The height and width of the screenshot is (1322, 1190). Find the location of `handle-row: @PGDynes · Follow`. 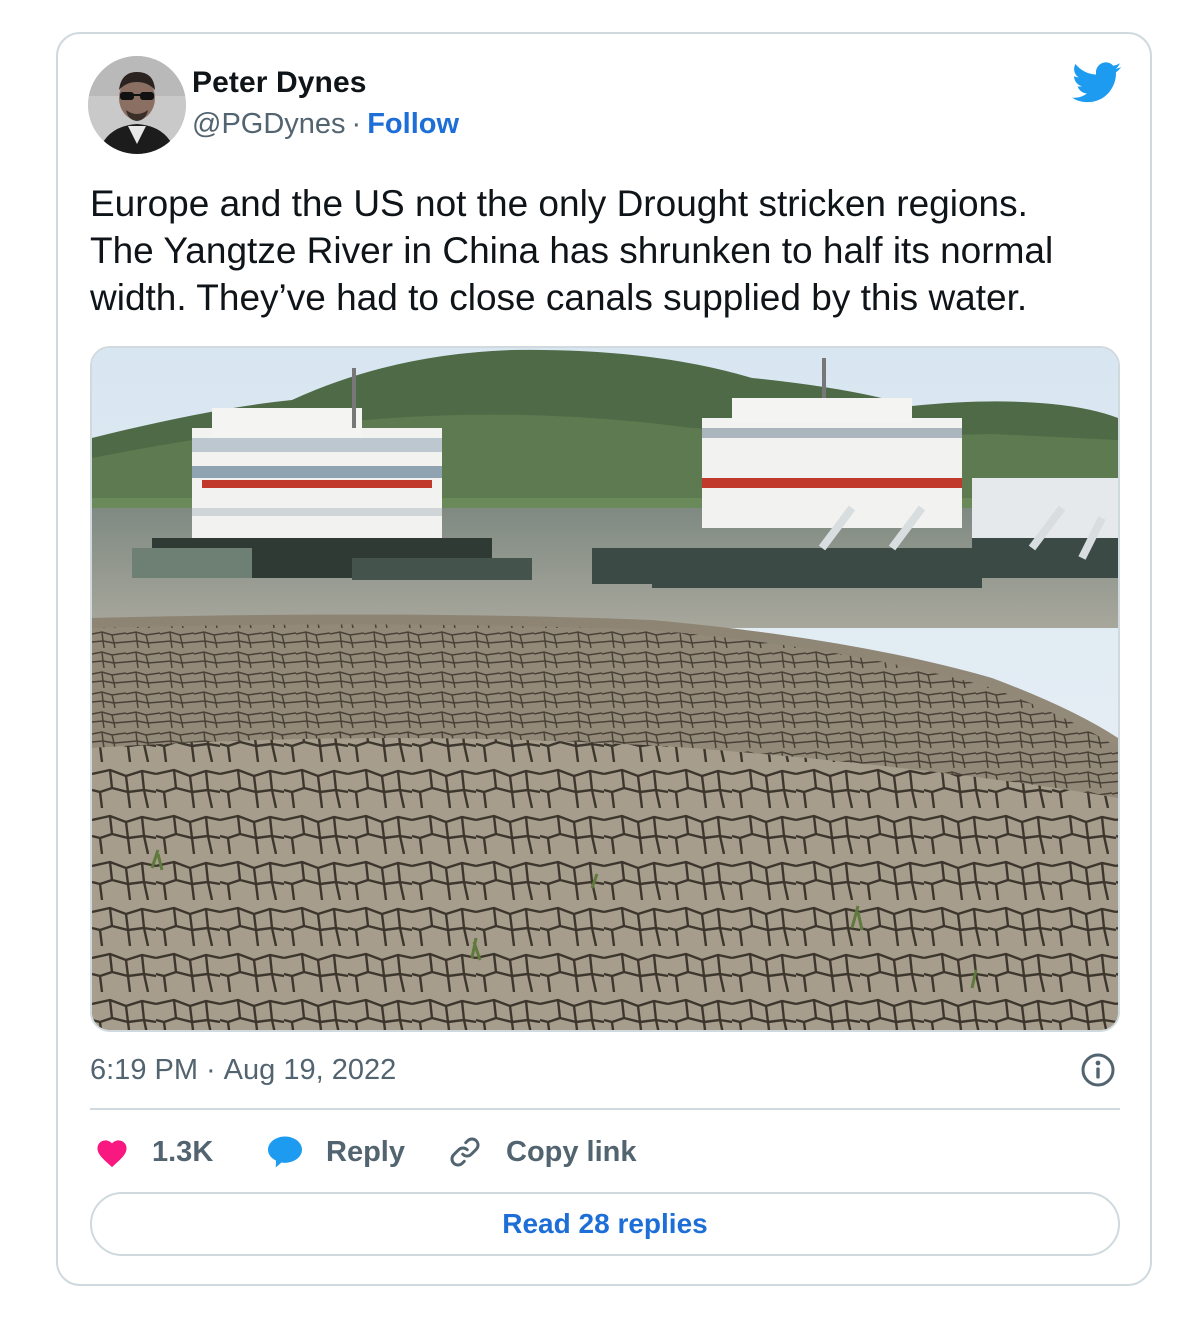

handle-row: @PGDynes · Follow is located at coordinates (325, 124).